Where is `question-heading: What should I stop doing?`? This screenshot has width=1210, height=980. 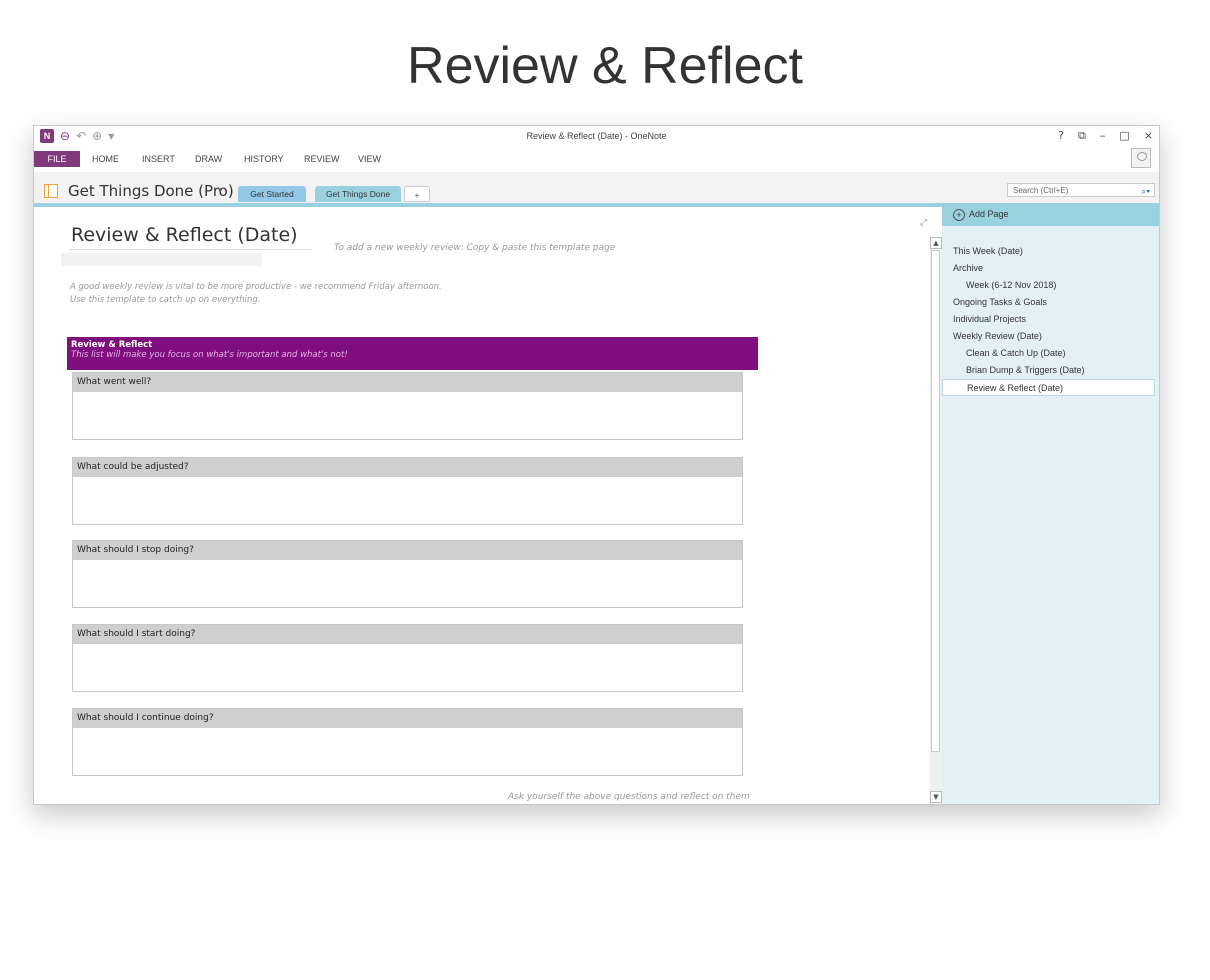 question-heading: What should I stop doing? is located at coordinates (407, 550).